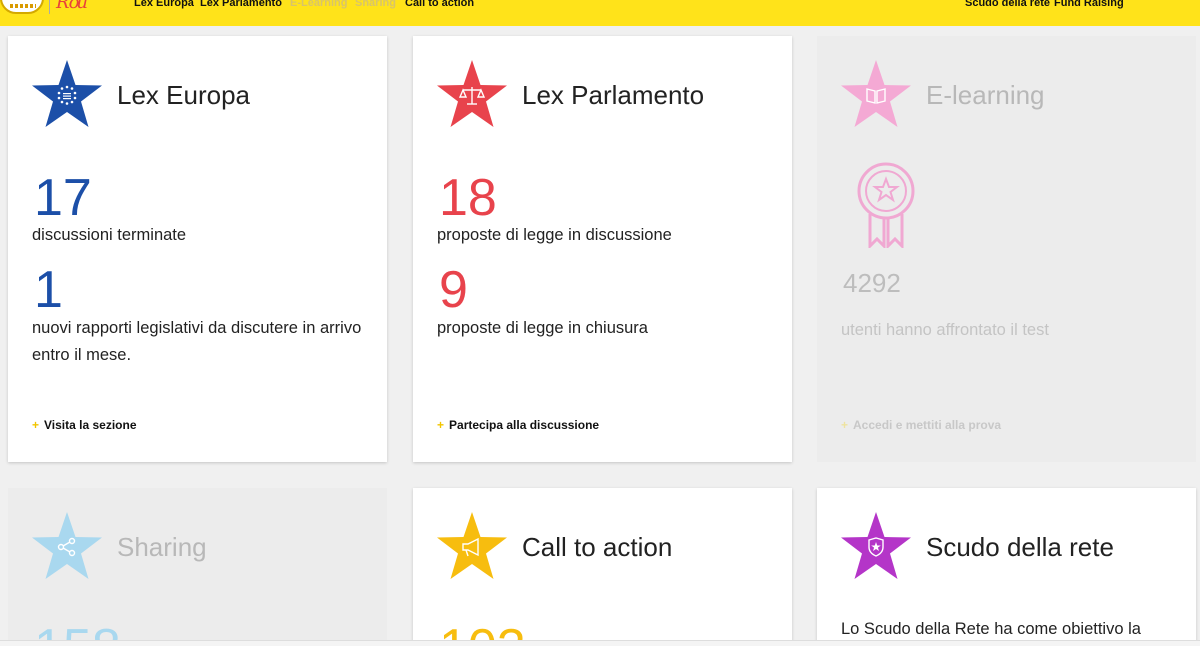 Image resolution: width=1200 pixels, height=646 pixels. I want to click on stat-label: discussioni terminate, so click(109, 235).